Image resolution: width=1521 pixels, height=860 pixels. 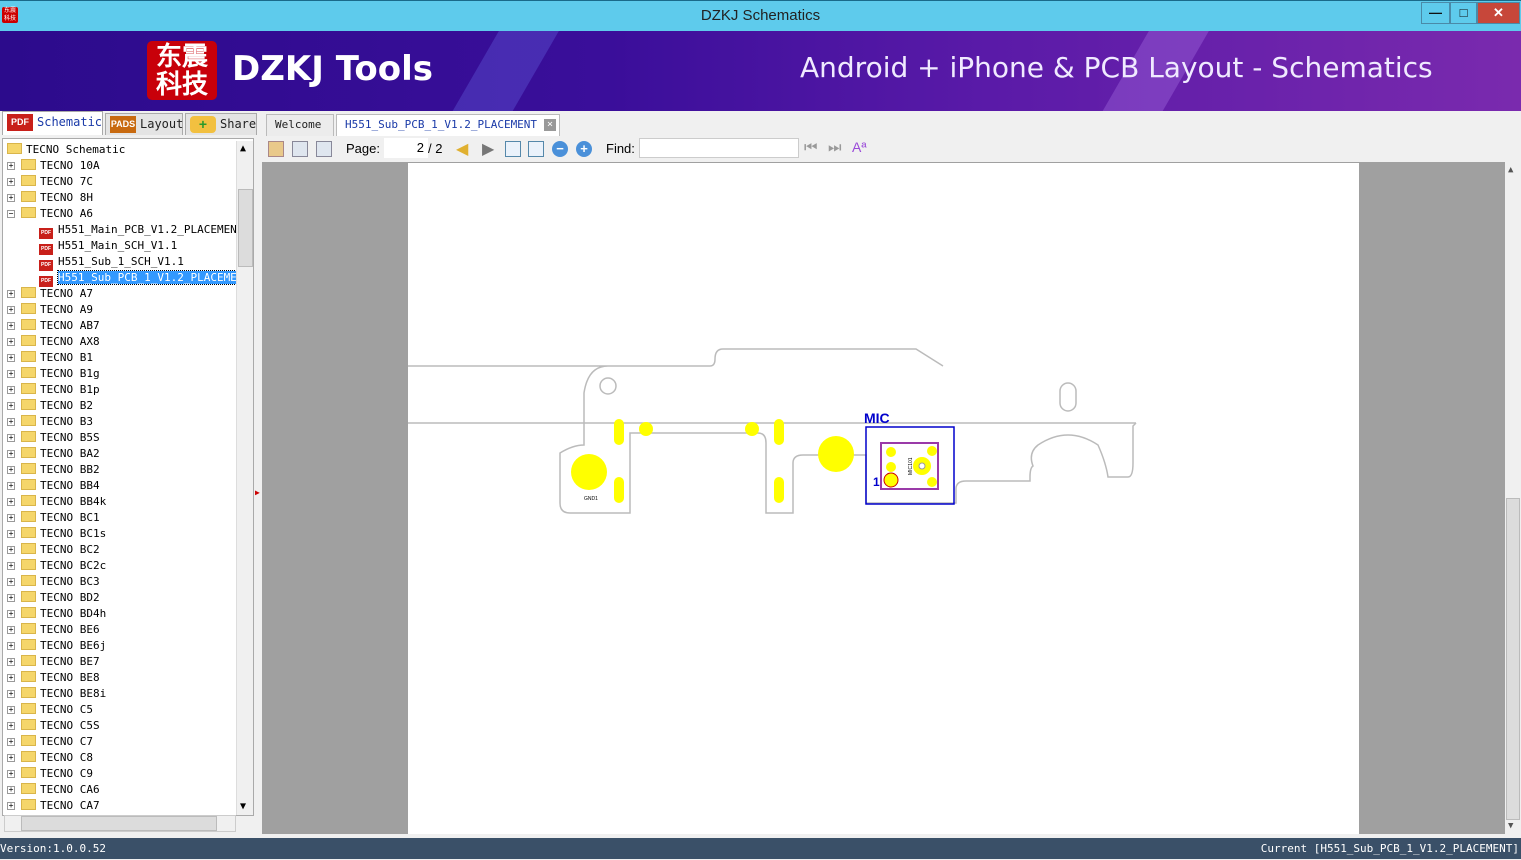 What do you see at coordinates (1510, 170) in the screenshot?
I see `scroll-up-arrow-icon: ▲` at bounding box center [1510, 170].